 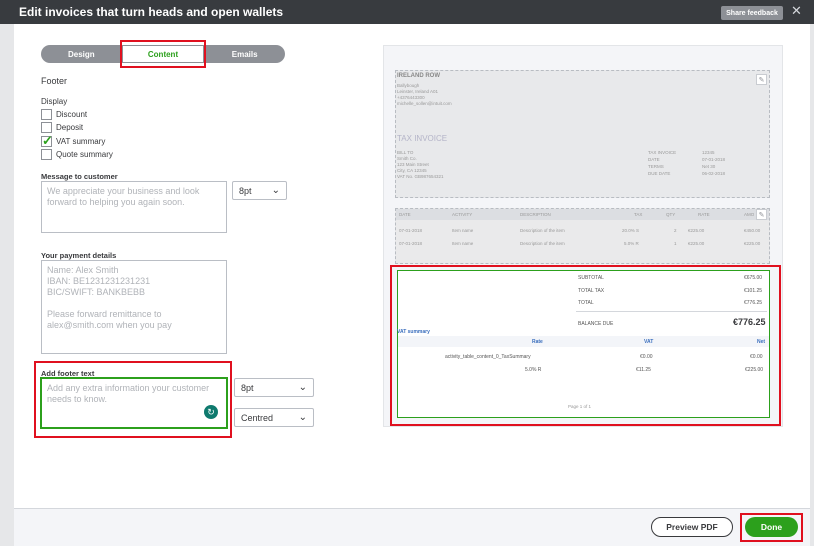 What do you see at coordinates (708, 152) in the screenshot?
I see `meta-value: 12345` at bounding box center [708, 152].